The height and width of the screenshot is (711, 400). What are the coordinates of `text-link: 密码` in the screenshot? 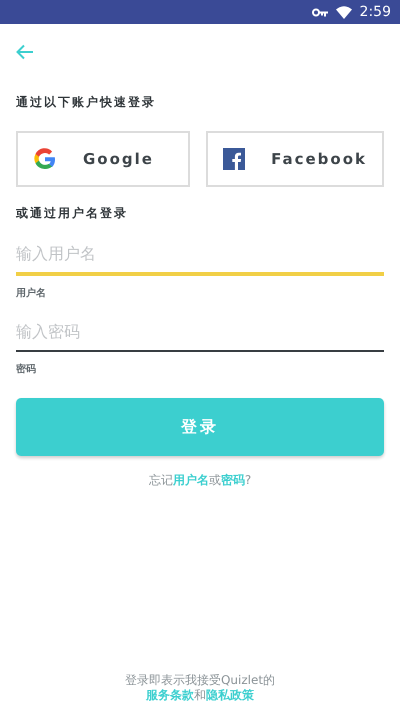 It's located at (232, 480).